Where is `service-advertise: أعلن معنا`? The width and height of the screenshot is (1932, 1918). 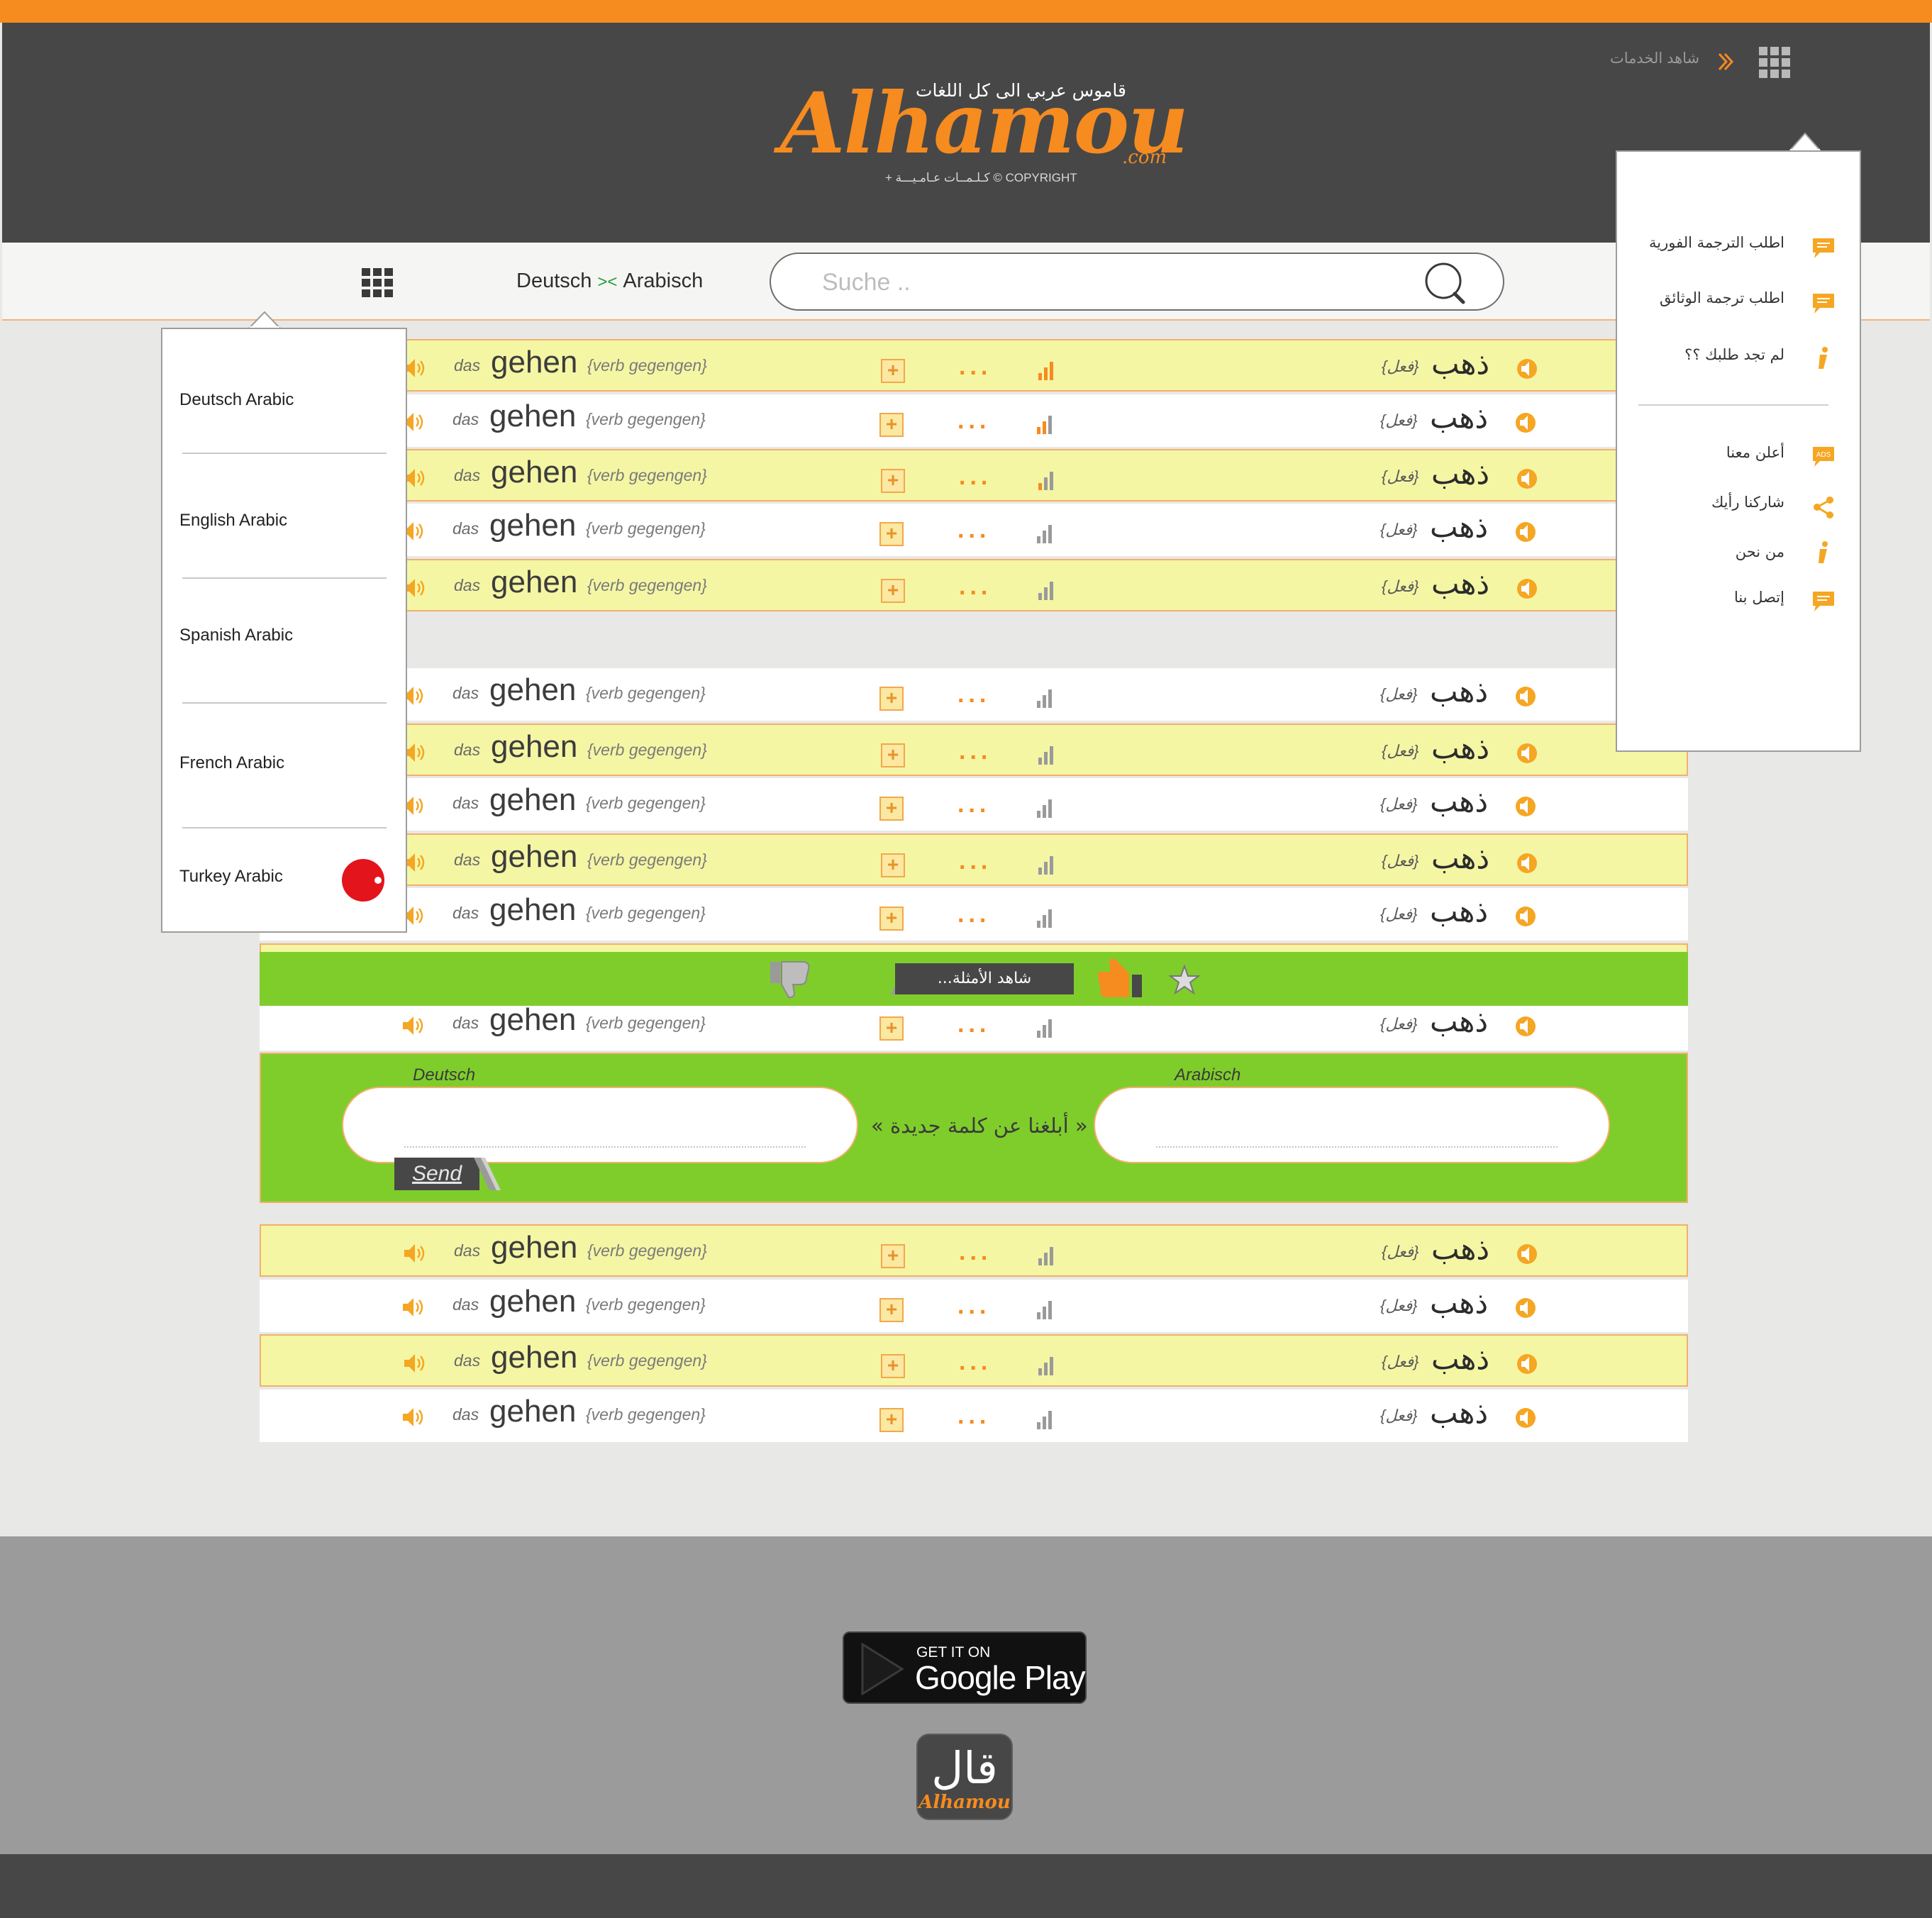 service-advertise: أعلن معنا is located at coordinates (1755, 453).